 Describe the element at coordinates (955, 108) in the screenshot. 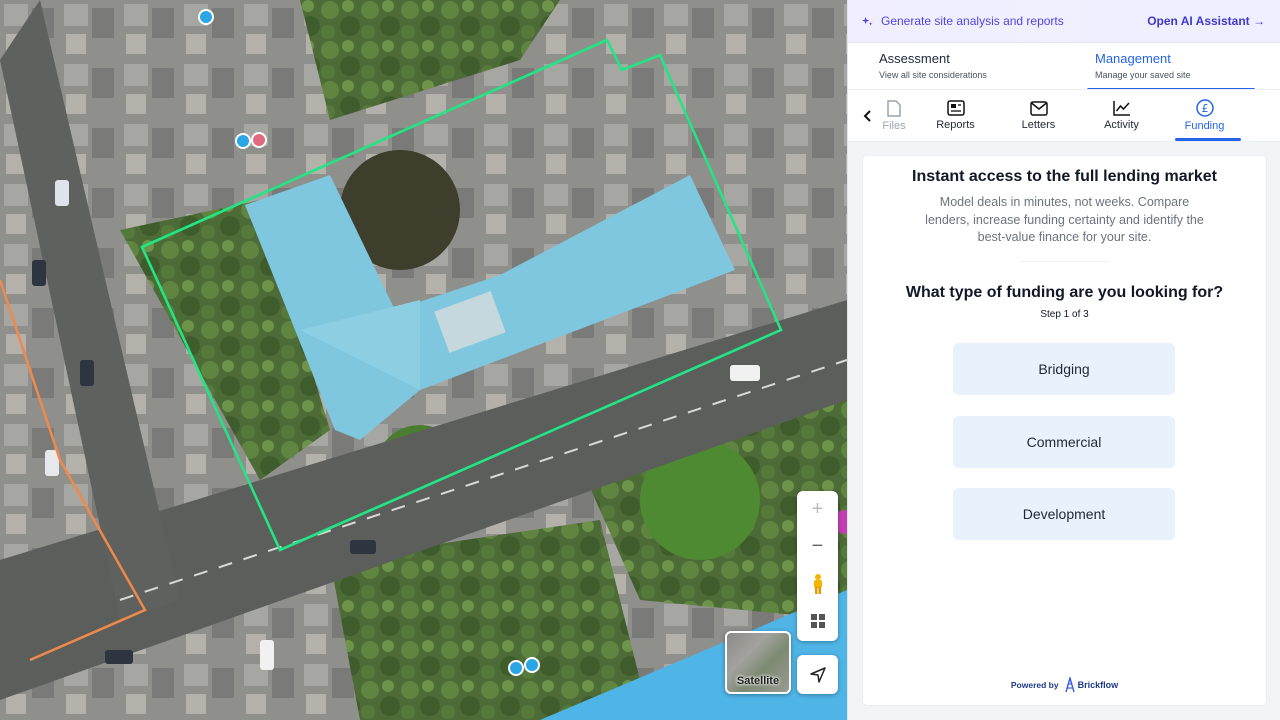

I see `newspaper-icon` at that location.